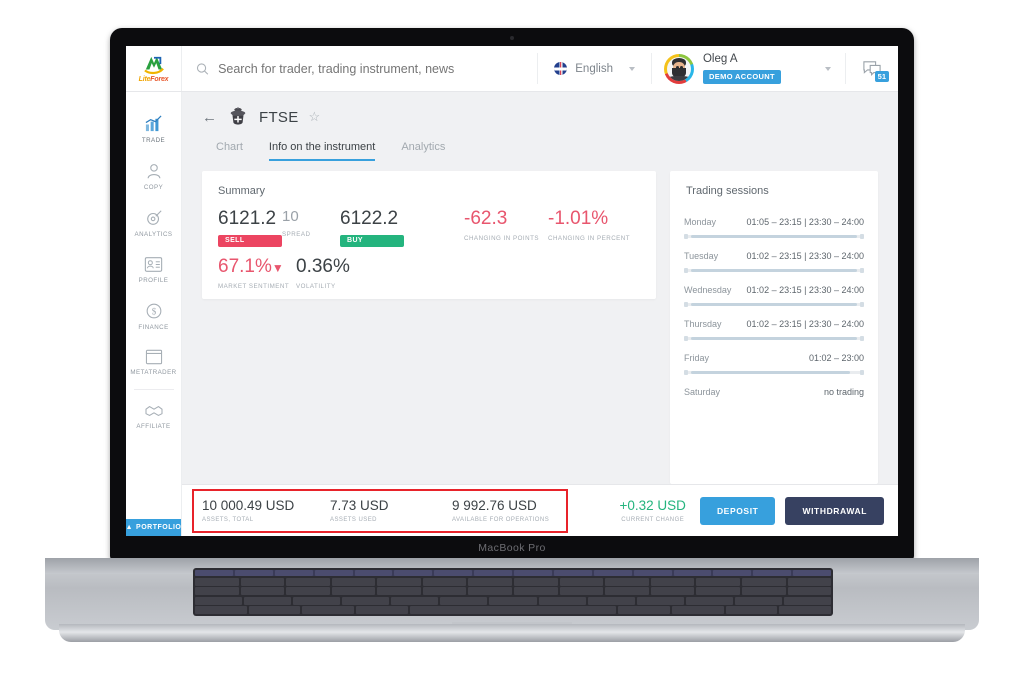 This screenshot has width=1024, height=676. Describe the element at coordinates (678, 68) in the screenshot. I see `avatar` at that location.